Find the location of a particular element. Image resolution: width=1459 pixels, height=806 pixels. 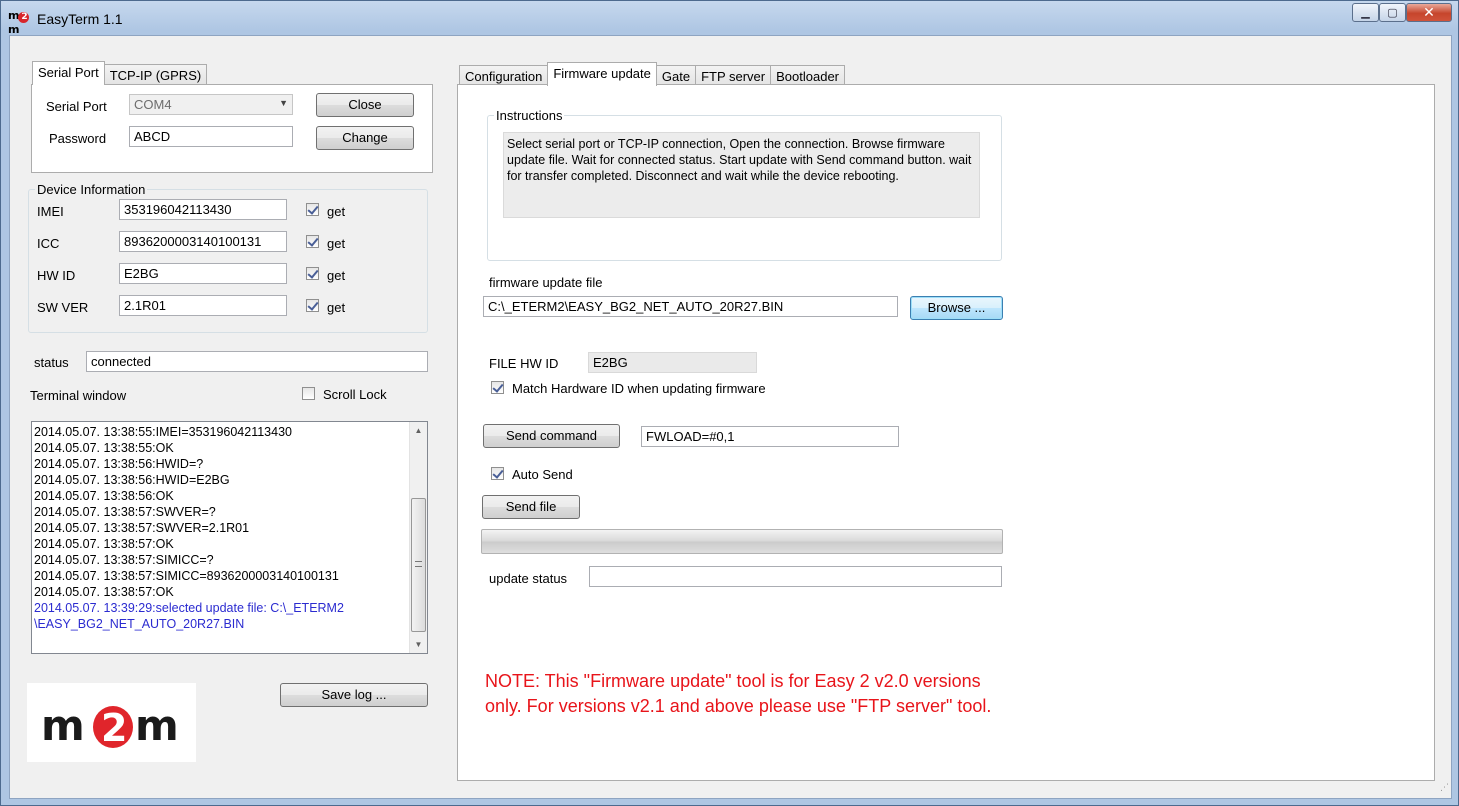

serial-port-label: Serial Port is located at coordinates (76, 106).